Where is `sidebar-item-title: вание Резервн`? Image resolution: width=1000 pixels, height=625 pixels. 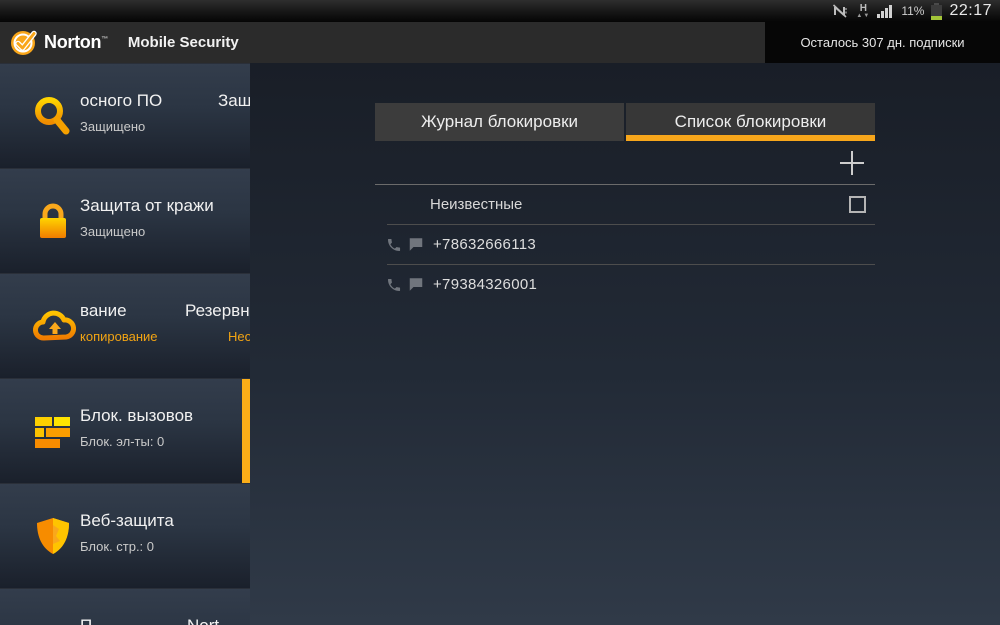
sidebar-item-title: вание Резервн is located at coordinates (165, 310).